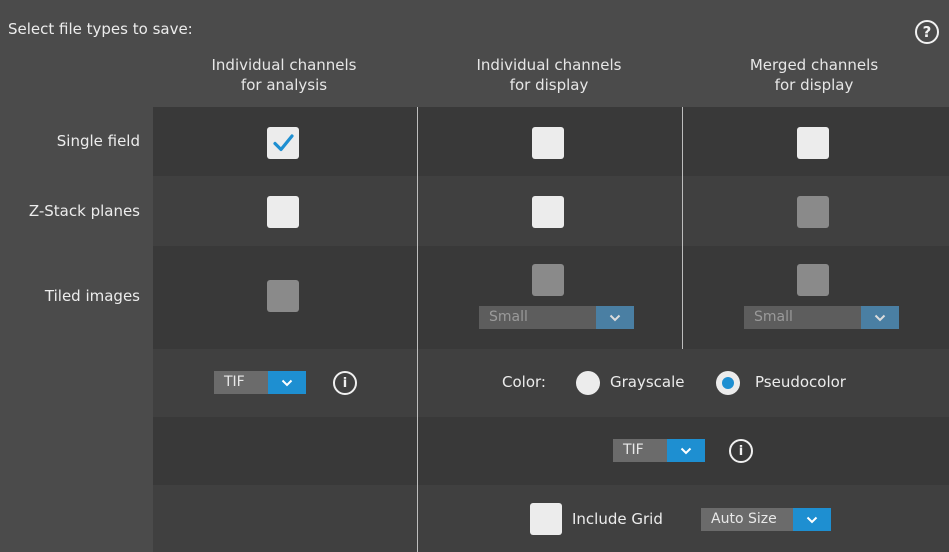 Image resolution: width=949 pixels, height=552 pixels. I want to click on radio-pseudocolor, so click(728, 383).